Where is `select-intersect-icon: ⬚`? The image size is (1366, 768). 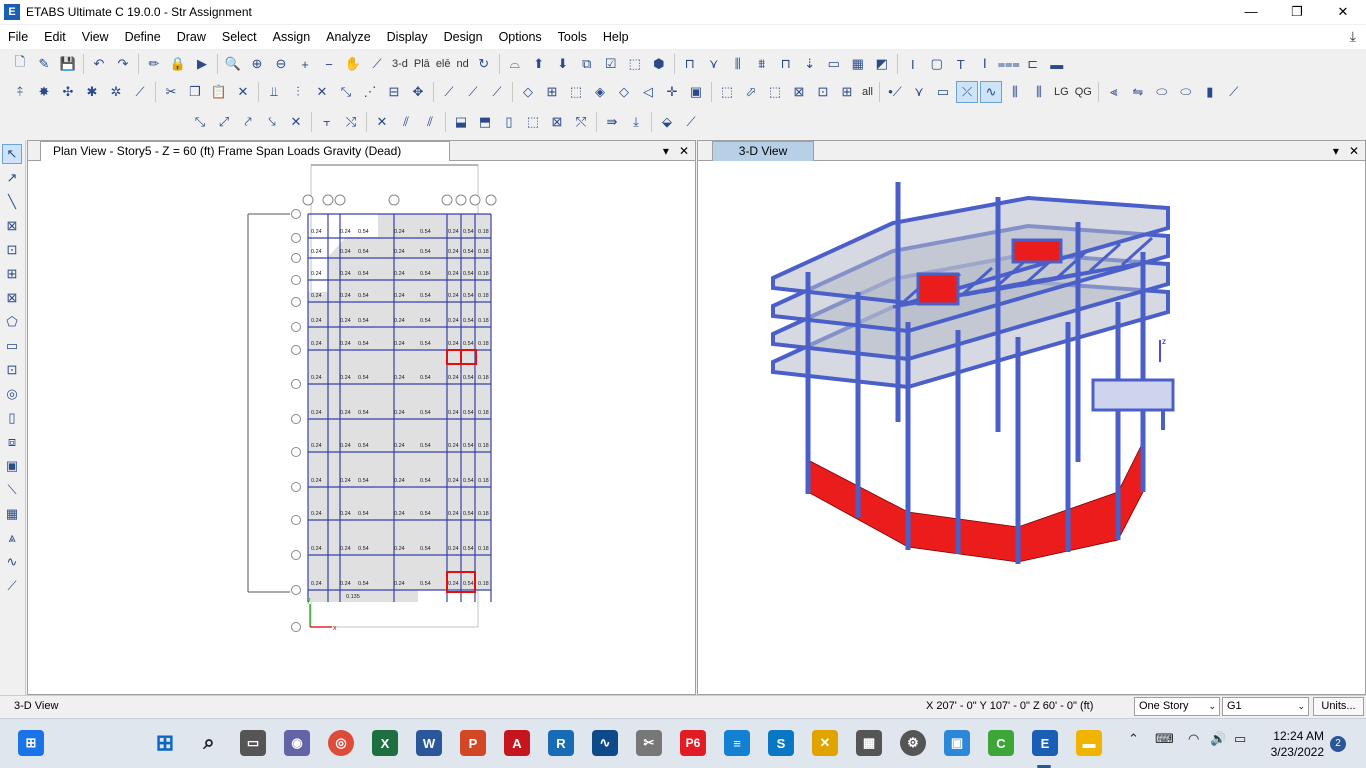 select-intersect-icon: ⬚ is located at coordinates (775, 92).